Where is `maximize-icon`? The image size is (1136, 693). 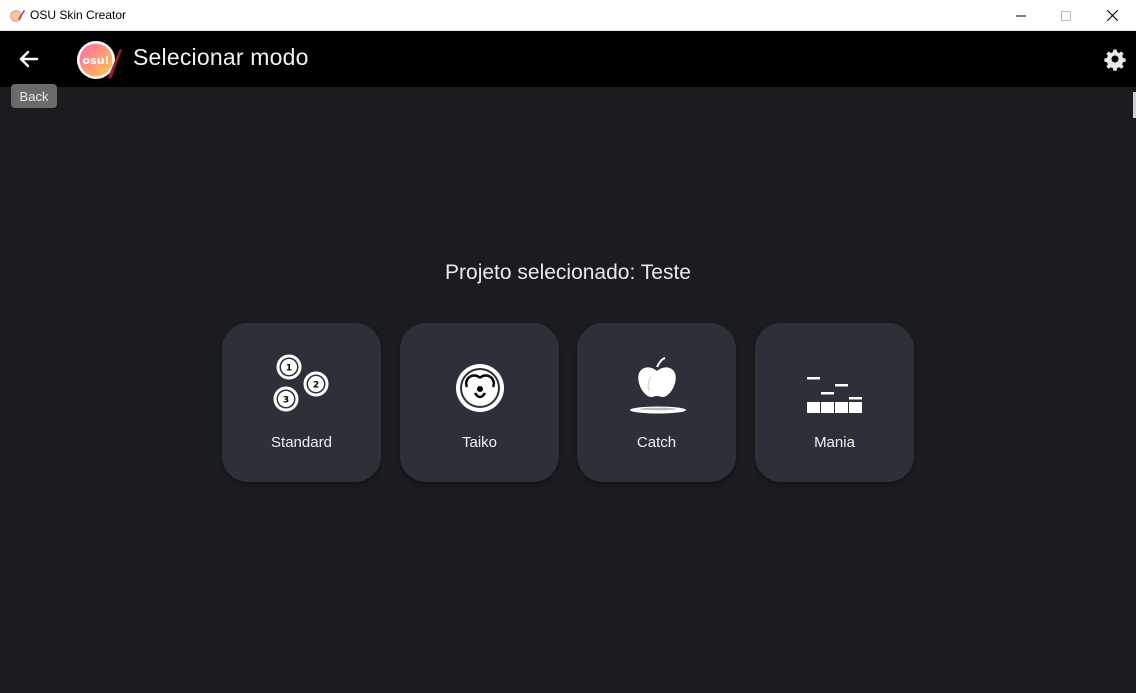 maximize-icon is located at coordinates (1066, 15).